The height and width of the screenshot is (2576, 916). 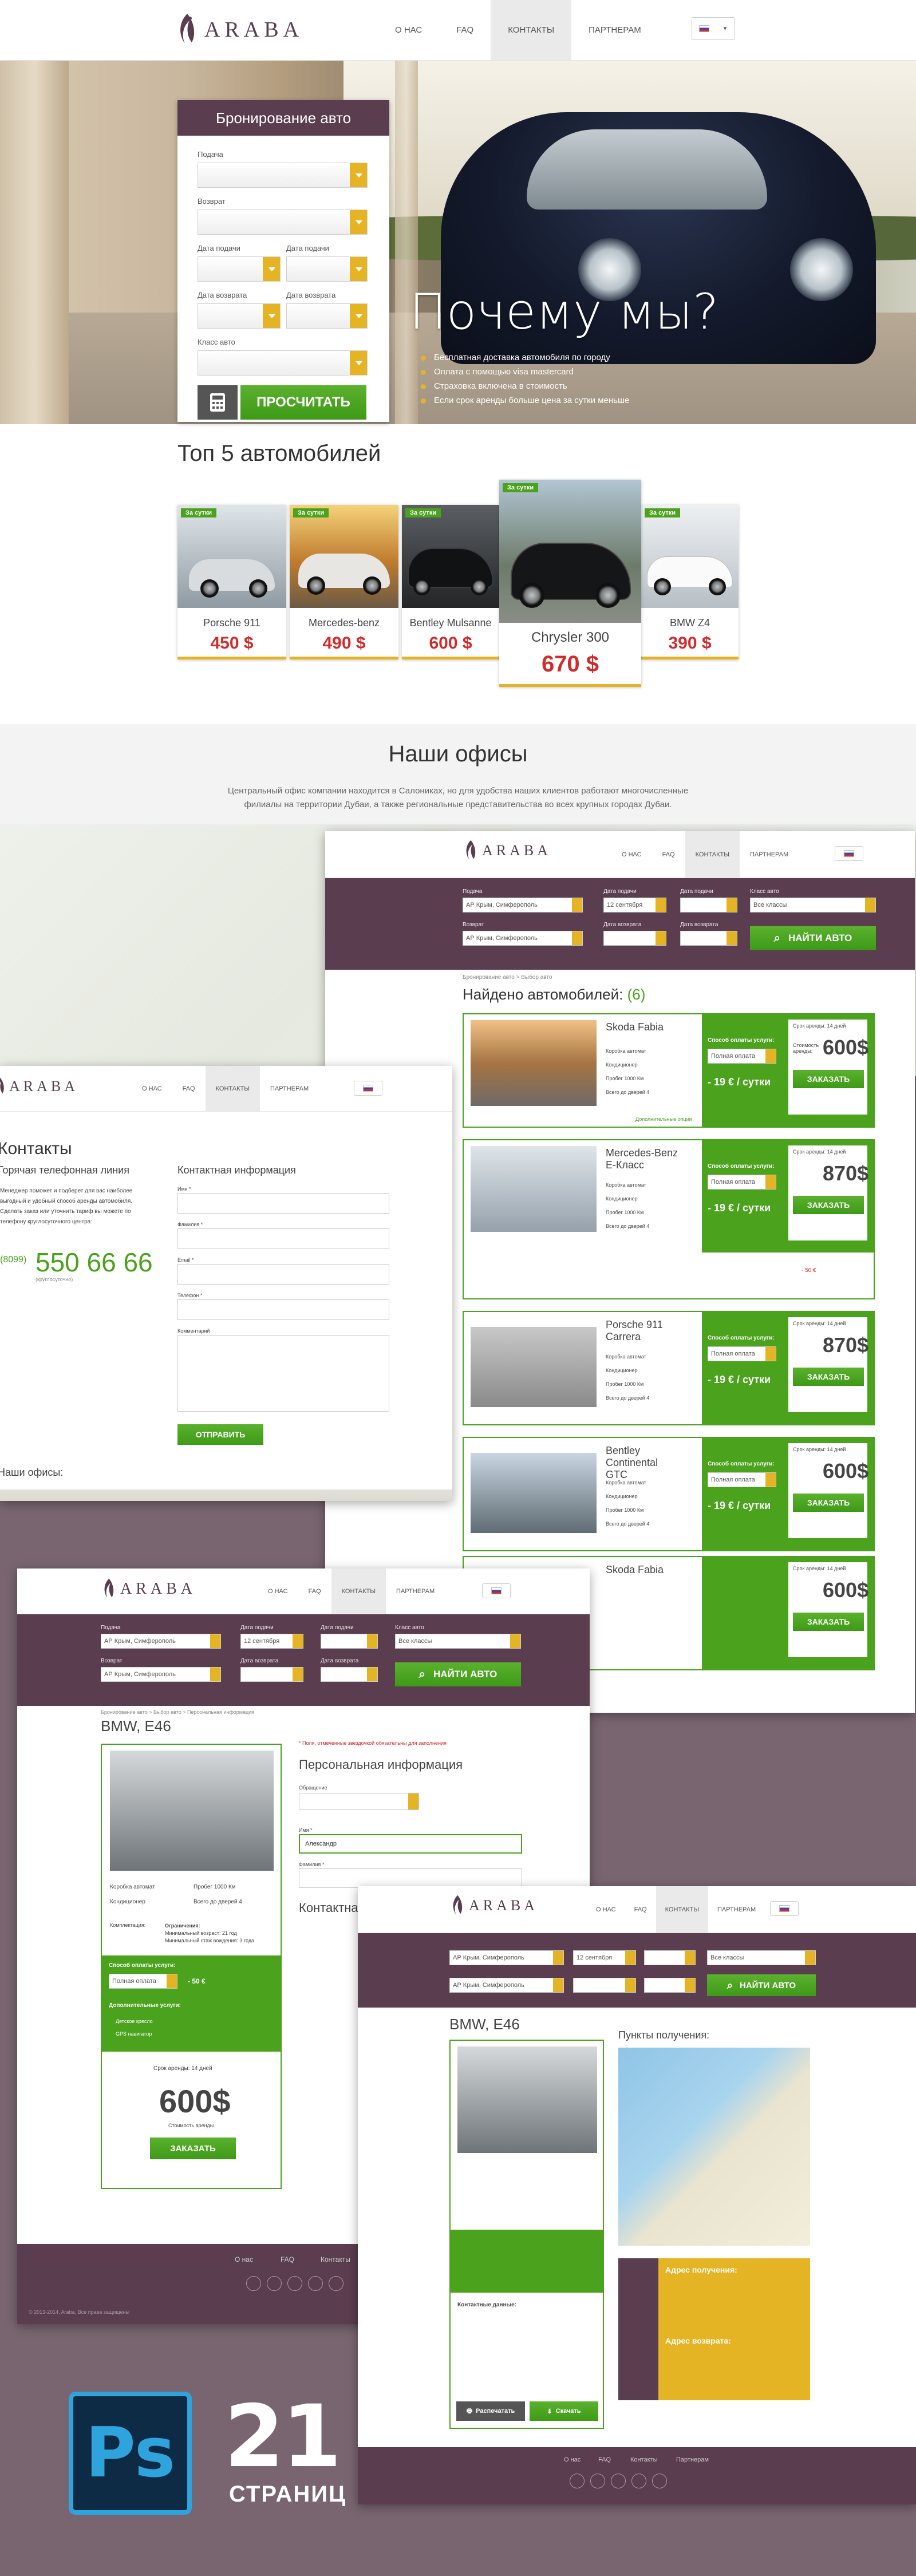 I want to click on pickup-map, so click(x=714, y=2147).